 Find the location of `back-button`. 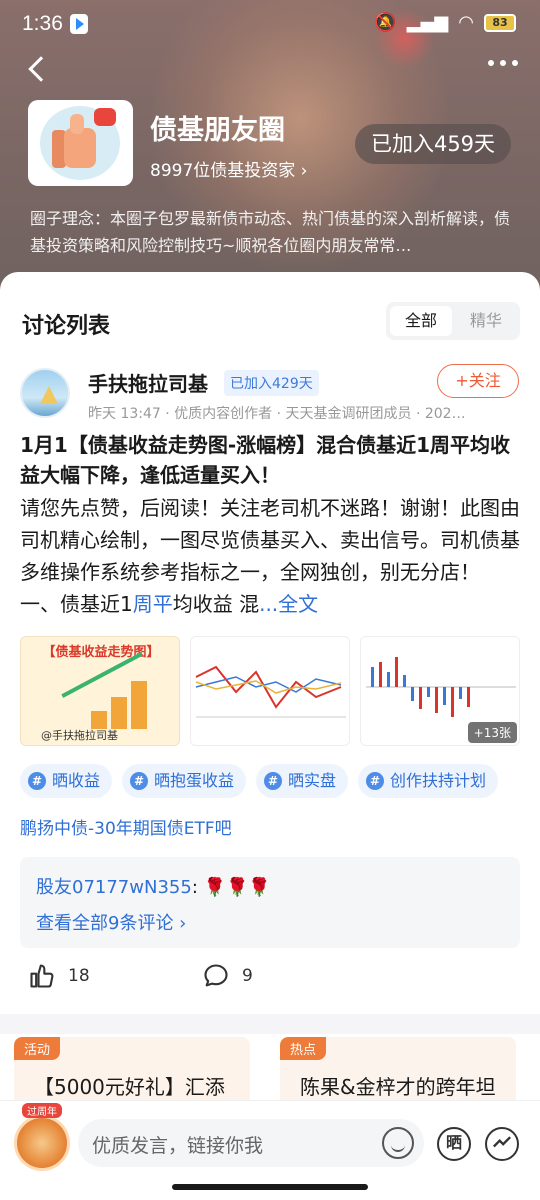

back-button is located at coordinates (40, 70).